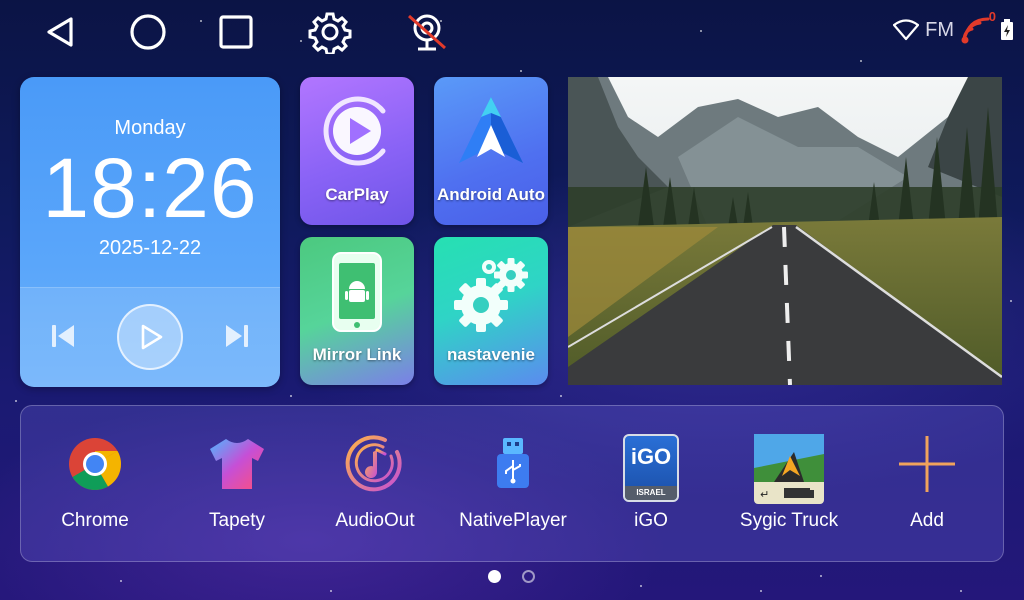  What do you see at coordinates (357, 194) in the screenshot?
I see `tile-label-carplay: CarPlay` at bounding box center [357, 194].